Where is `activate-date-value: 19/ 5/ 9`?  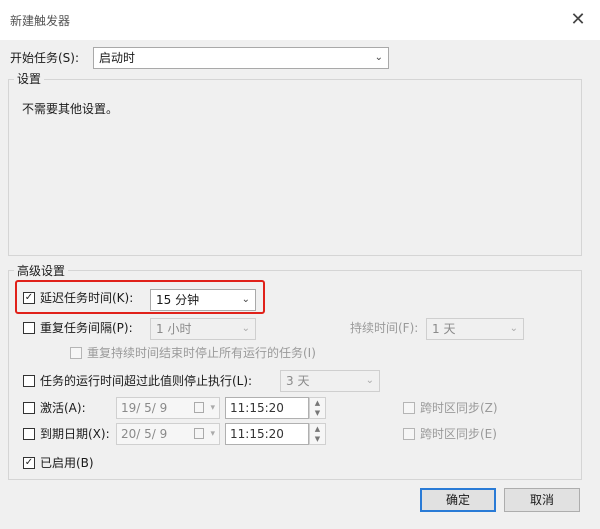 activate-date-value: 19/ 5/ 9 is located at coordinates (144, 408).